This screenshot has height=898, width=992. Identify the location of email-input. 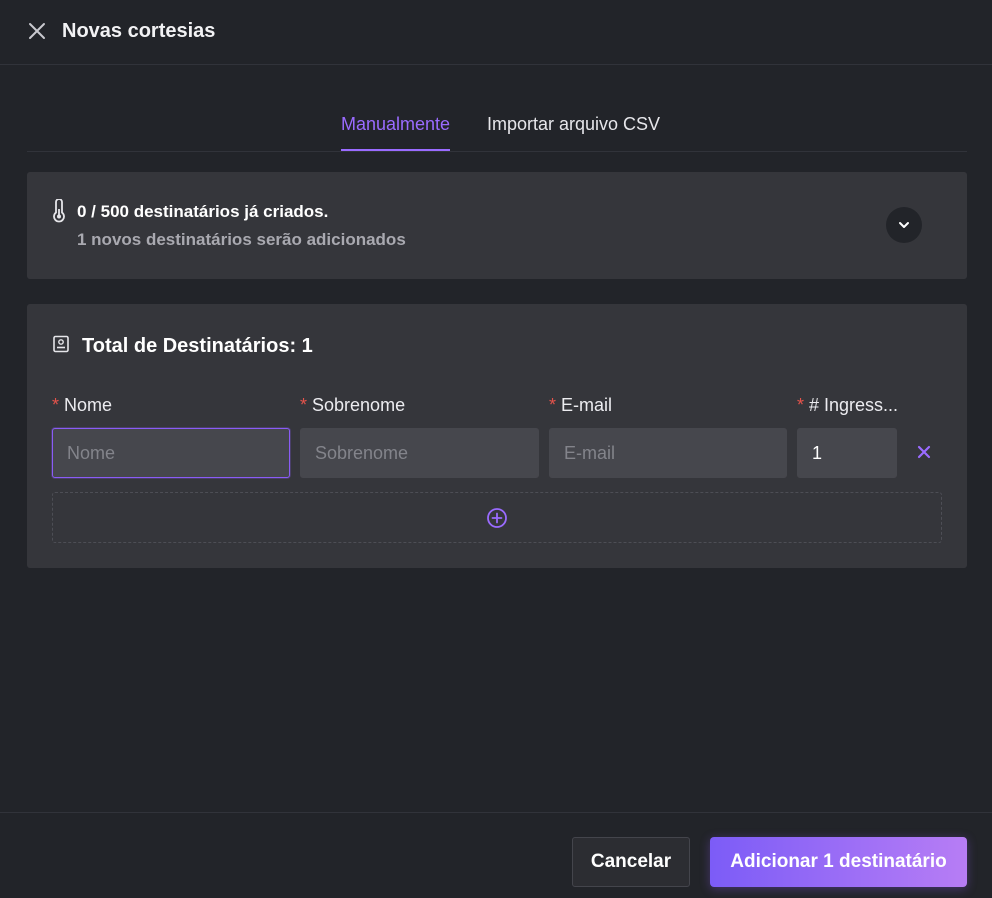
(668, 453).